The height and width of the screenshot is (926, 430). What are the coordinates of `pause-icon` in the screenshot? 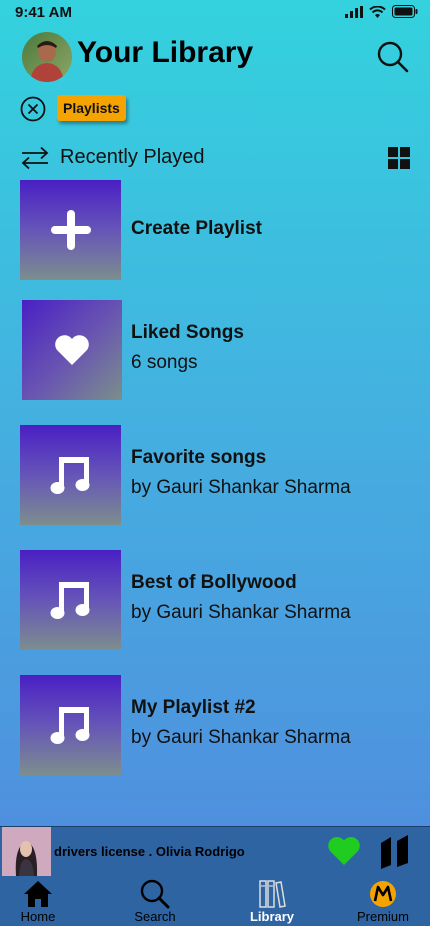 It's located at (394, 852).